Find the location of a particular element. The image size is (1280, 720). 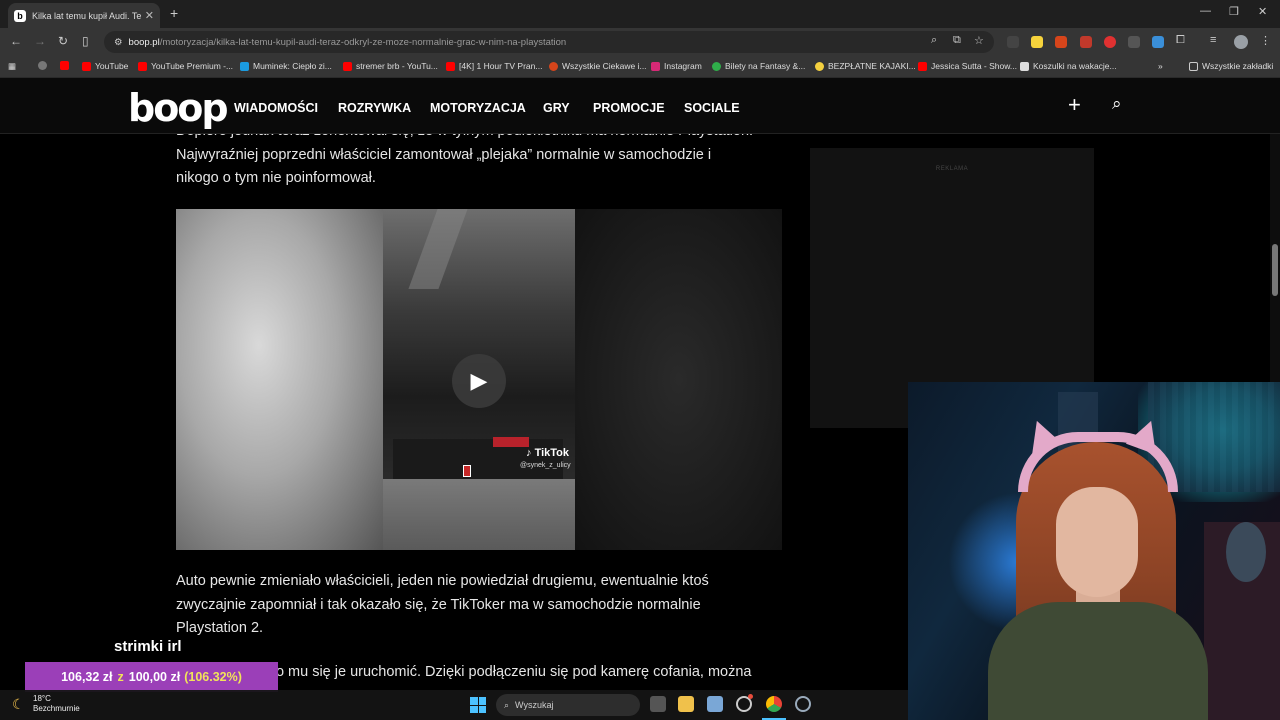

weather-widget: 18°C Bezchmurnie is located at coordinates (56, 704).